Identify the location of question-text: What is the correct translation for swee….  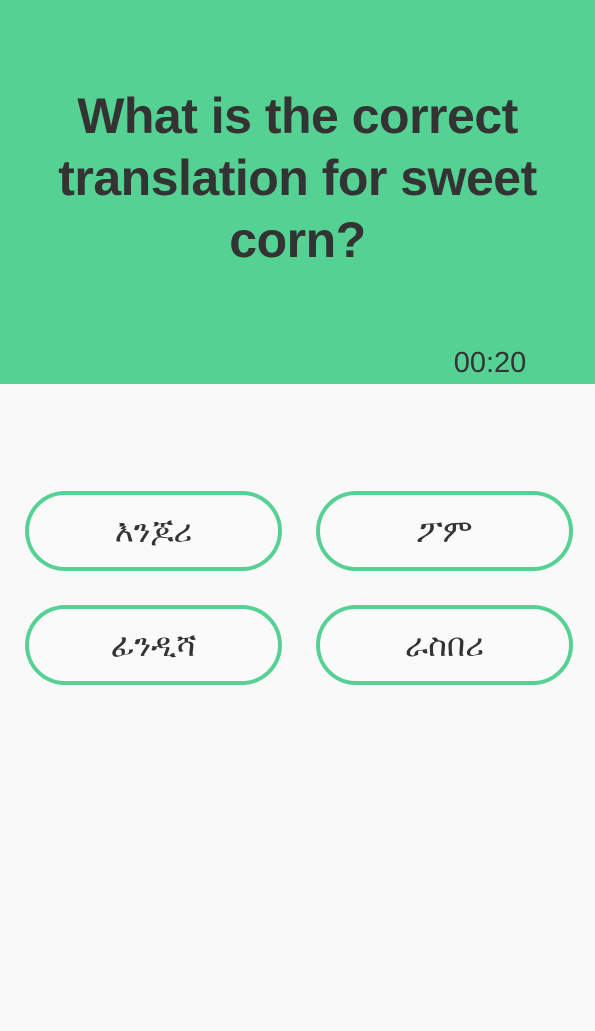
(297, 178).